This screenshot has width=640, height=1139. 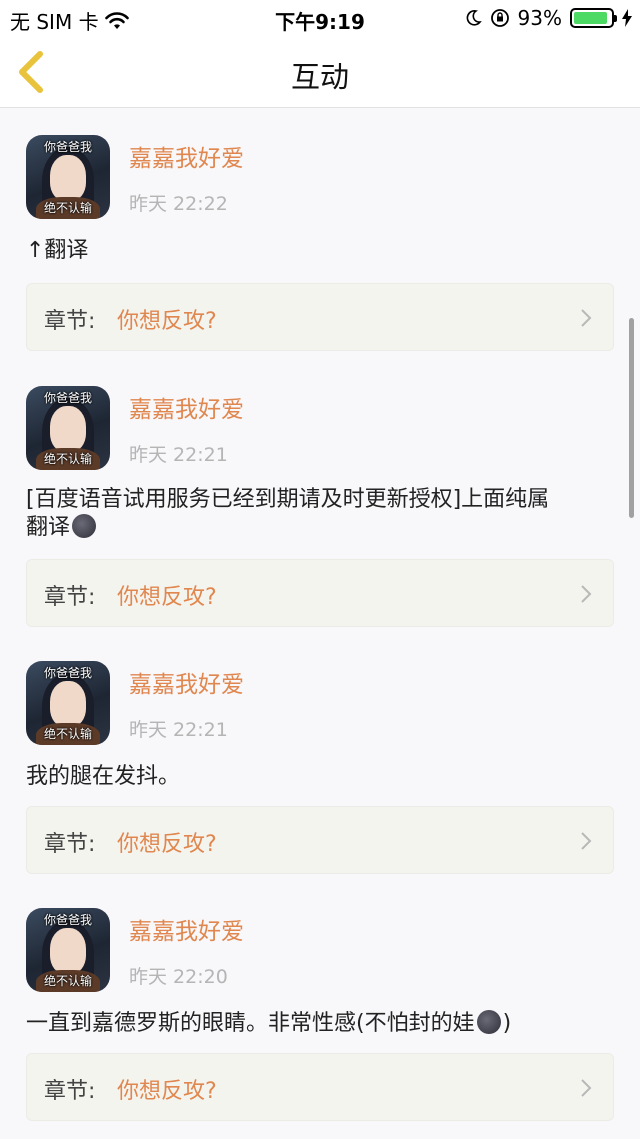 I want to click on scrollbar, so click(x=631, y=418).